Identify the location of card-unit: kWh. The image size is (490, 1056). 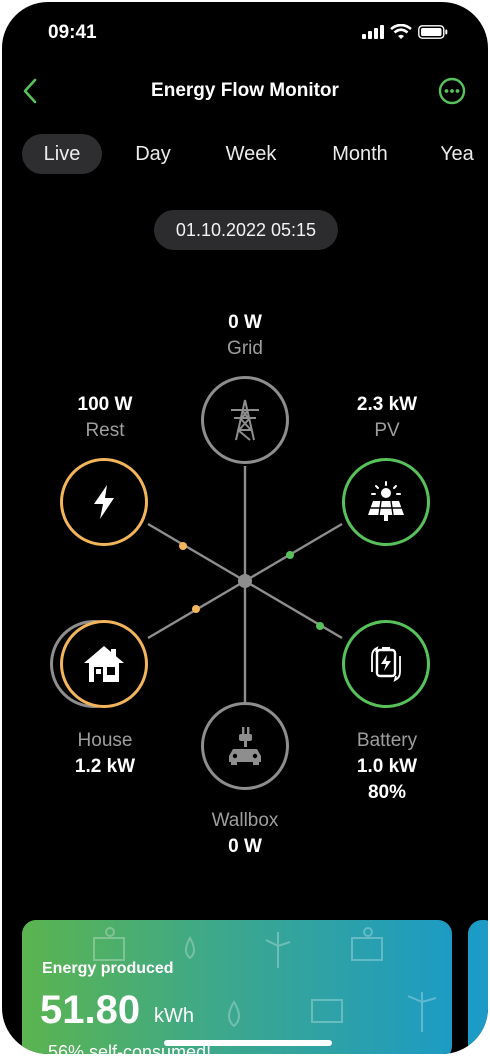
(174, 1016).